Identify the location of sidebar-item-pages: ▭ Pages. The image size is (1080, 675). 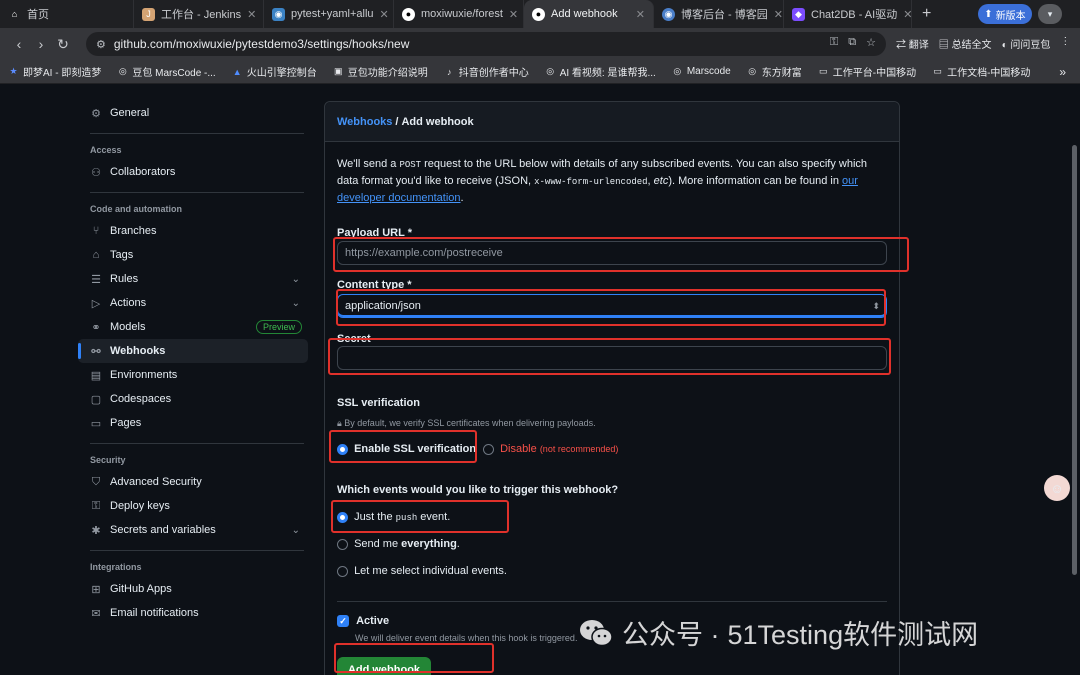
(193, 423).